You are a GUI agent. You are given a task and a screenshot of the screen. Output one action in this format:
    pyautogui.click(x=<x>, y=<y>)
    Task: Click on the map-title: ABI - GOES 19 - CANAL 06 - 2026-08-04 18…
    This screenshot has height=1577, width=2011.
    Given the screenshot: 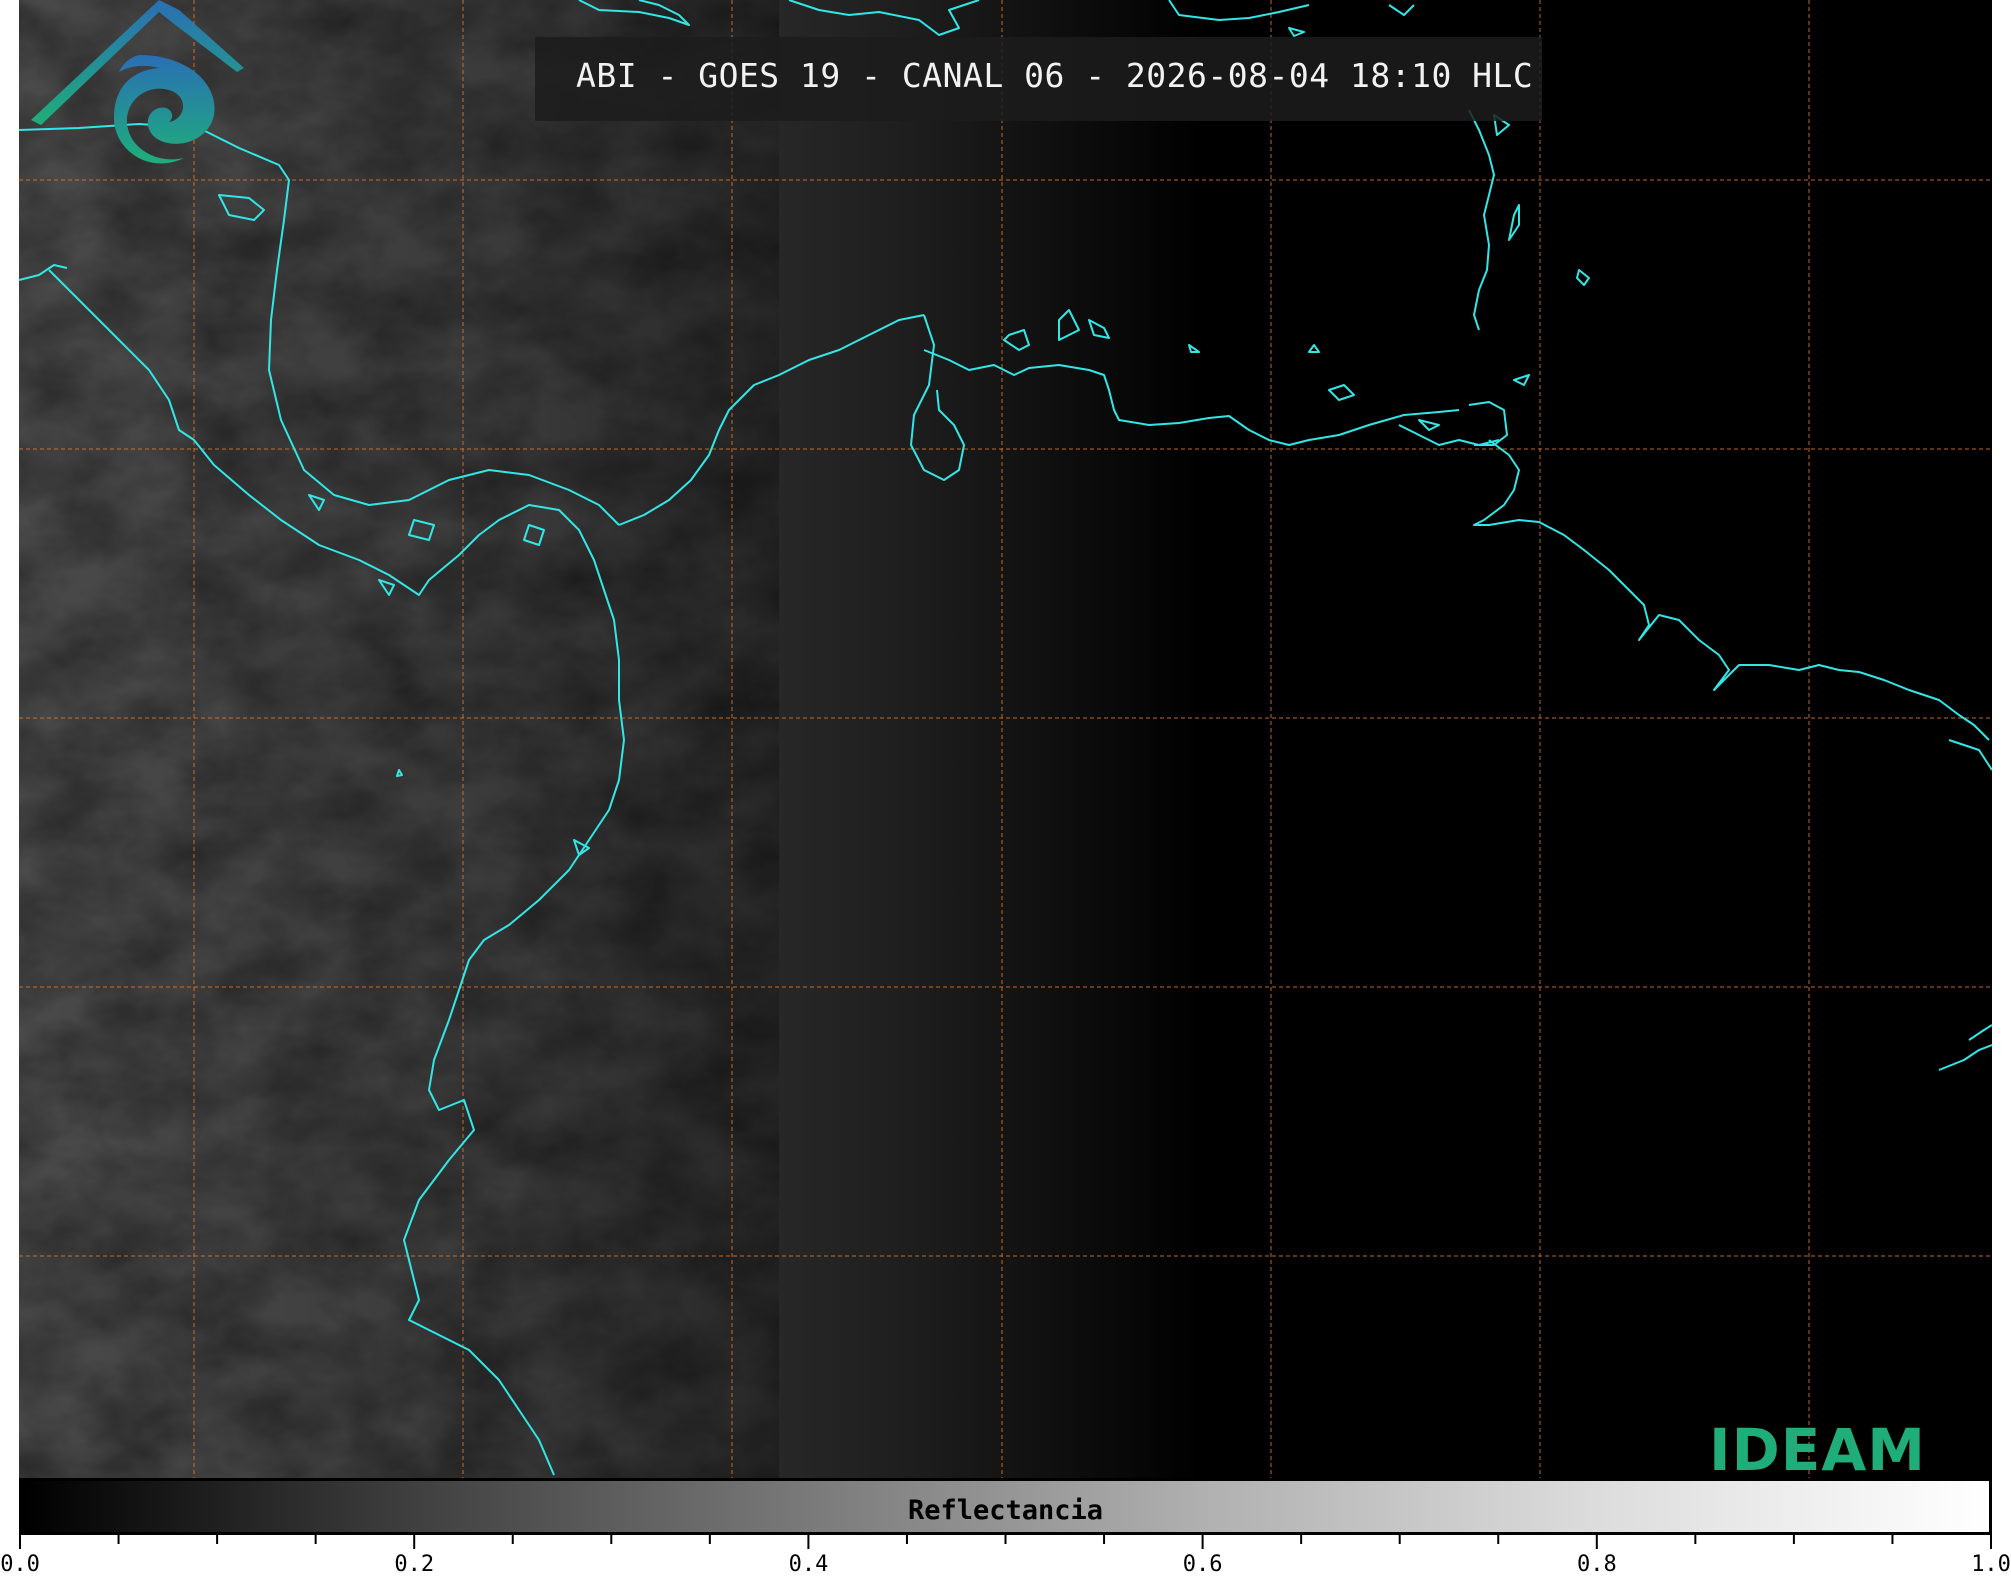 What is the action you would take?
    pyautogui.click(x=1055, y=75)
    